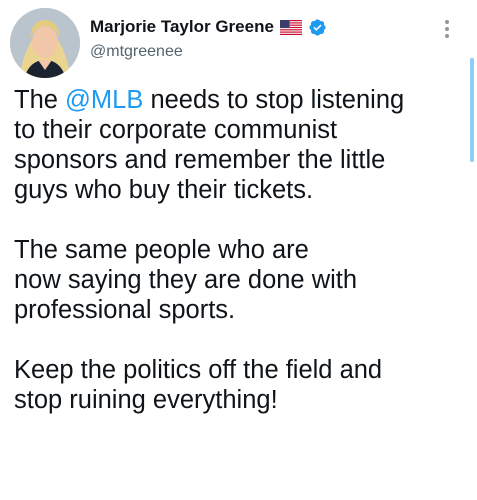 This screenshot has width=477, height=500. What do you see at coordinates (176, 130) in the screenshot?
I see `text-line: to their corporate communist` at bounding box center [176, 130].